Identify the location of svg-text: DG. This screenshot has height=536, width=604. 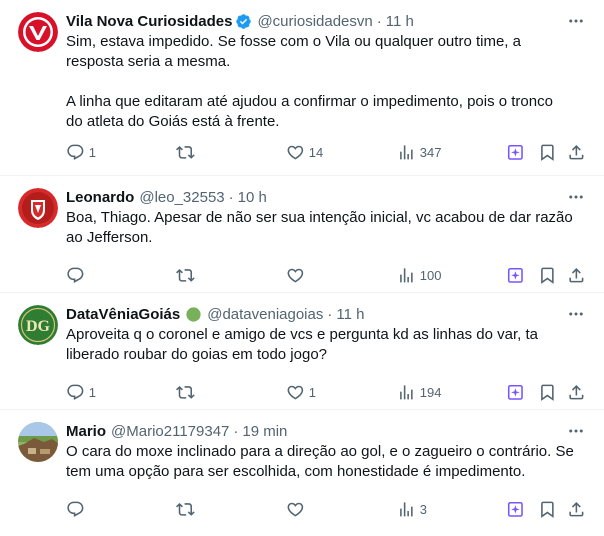
(38, 326).